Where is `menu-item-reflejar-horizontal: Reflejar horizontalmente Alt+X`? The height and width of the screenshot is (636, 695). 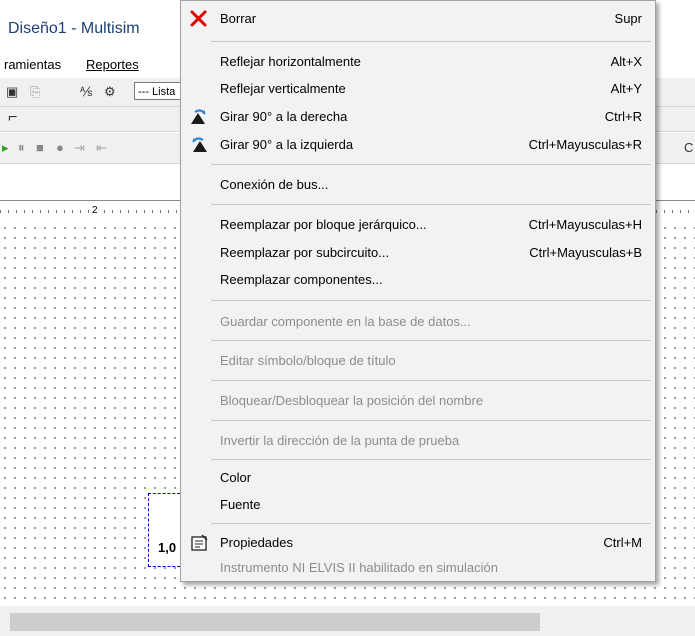 menu-item-reflejar-horizontal: Reflejar horizontalmente Alt+X is located at coordinates (418, 62).